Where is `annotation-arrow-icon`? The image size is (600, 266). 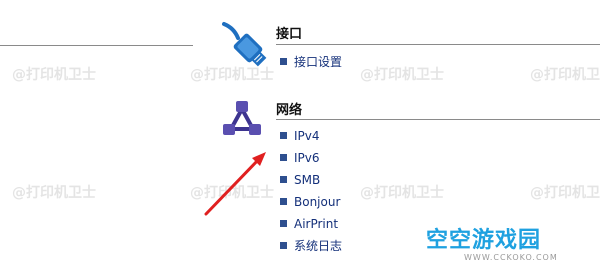
annotation-arrow-icon is located at coordinates (235, 184).